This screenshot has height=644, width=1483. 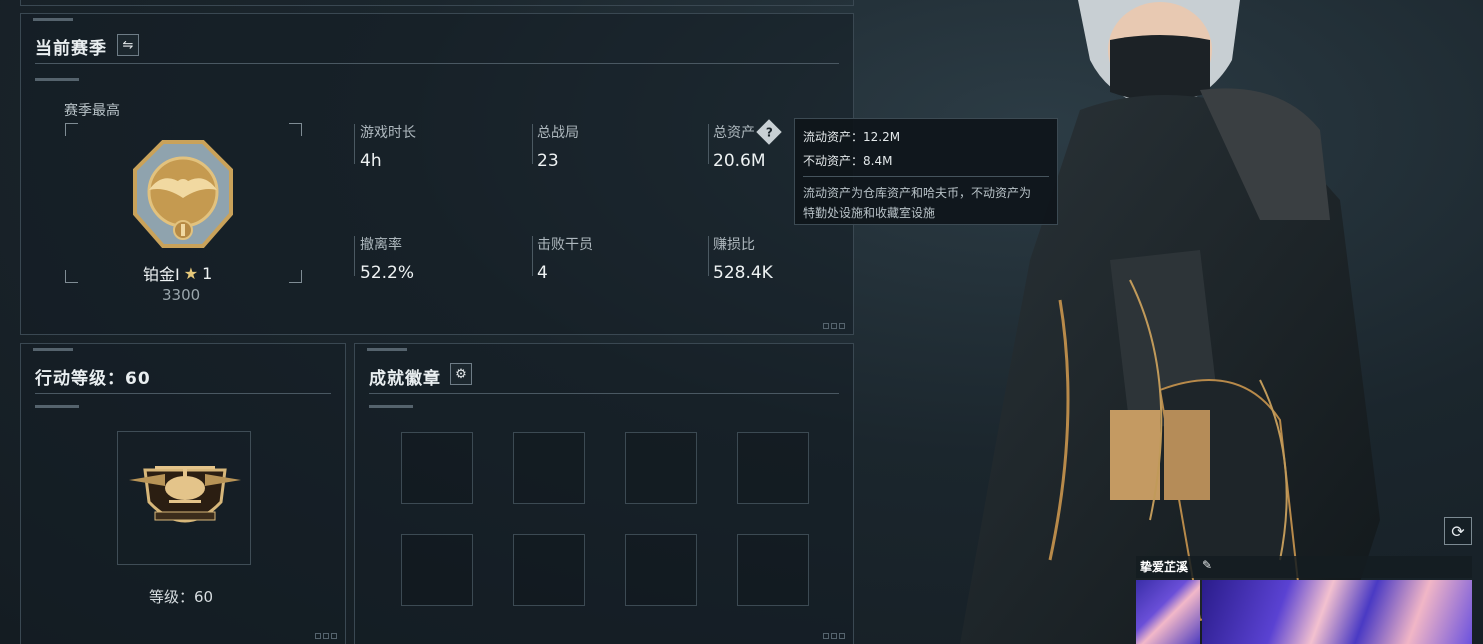 What do you see at coordinates (769, 132) in the screenshot?
I see `help-icon: ?` at bounding box center [769, 132].